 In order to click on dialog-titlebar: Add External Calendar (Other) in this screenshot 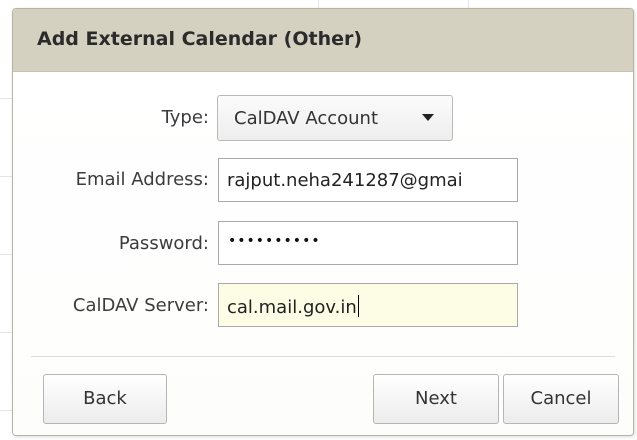, I will do `click(323, 40)`.